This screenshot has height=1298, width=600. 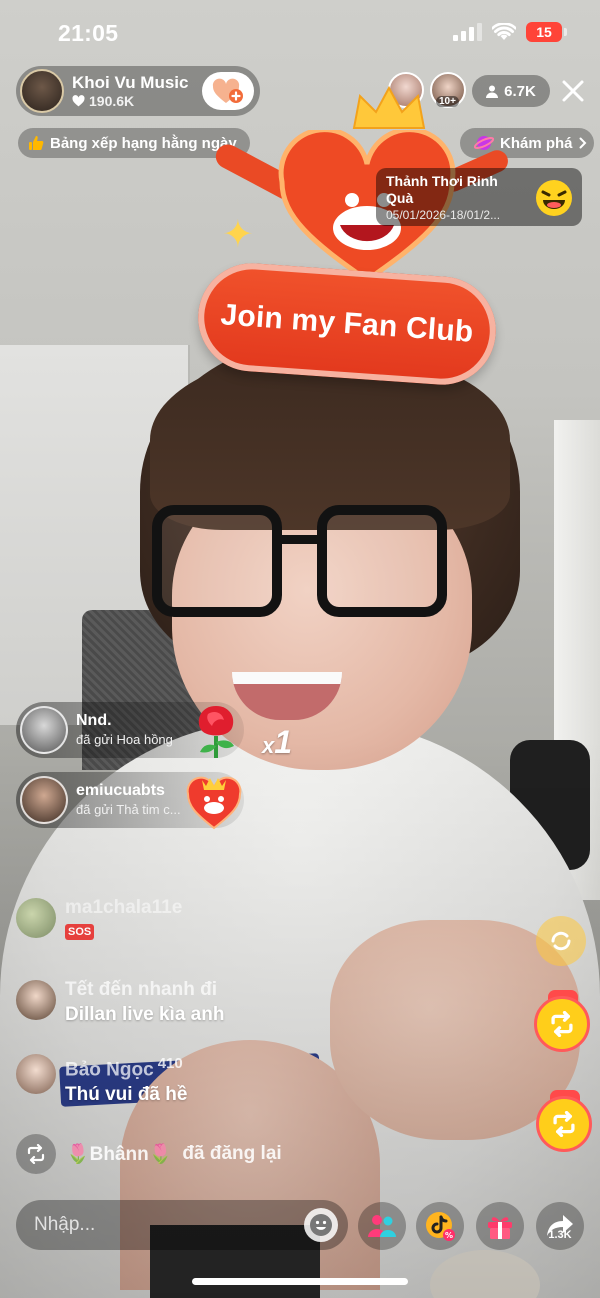 What do you see at coordinates (80, 932) in the screenshot?
I see `sos-emoji: SOS` at bounding box center [80, 932].